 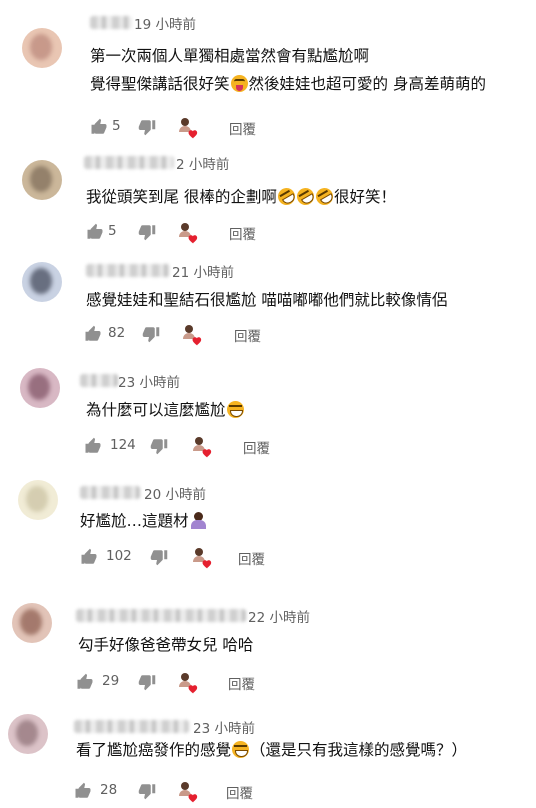 I want to click on comment-text: 為什麼可以這麼尷尬, so click(x=156, y=410).